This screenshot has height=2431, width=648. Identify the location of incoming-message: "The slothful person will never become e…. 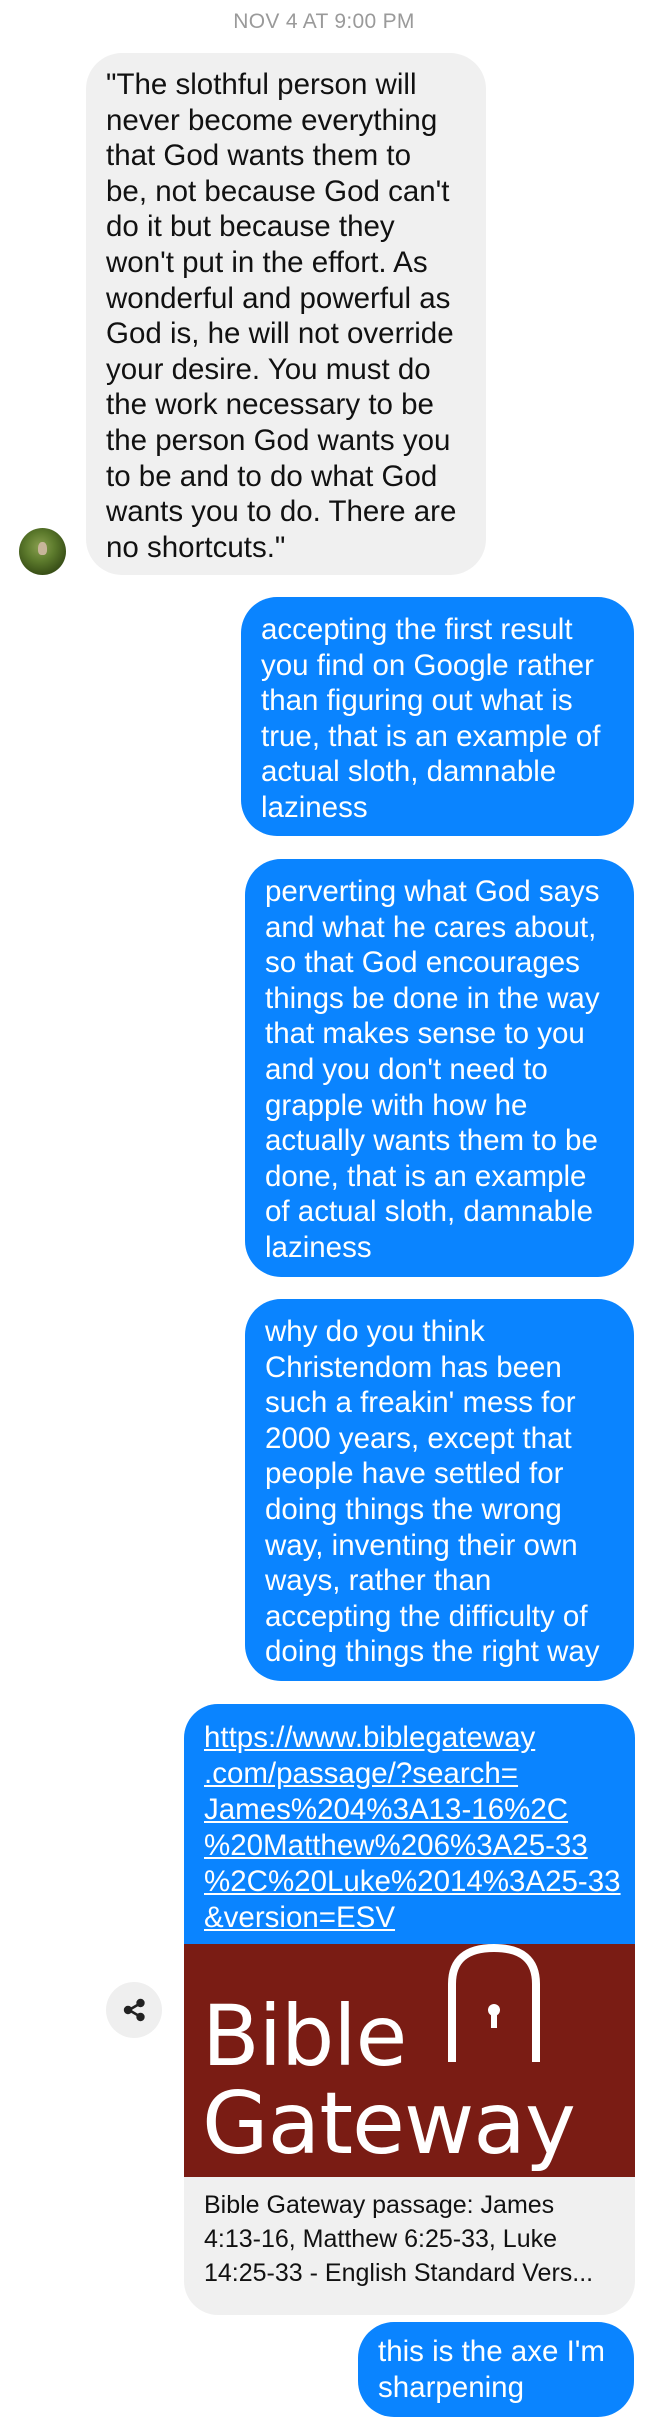
(286, 314).